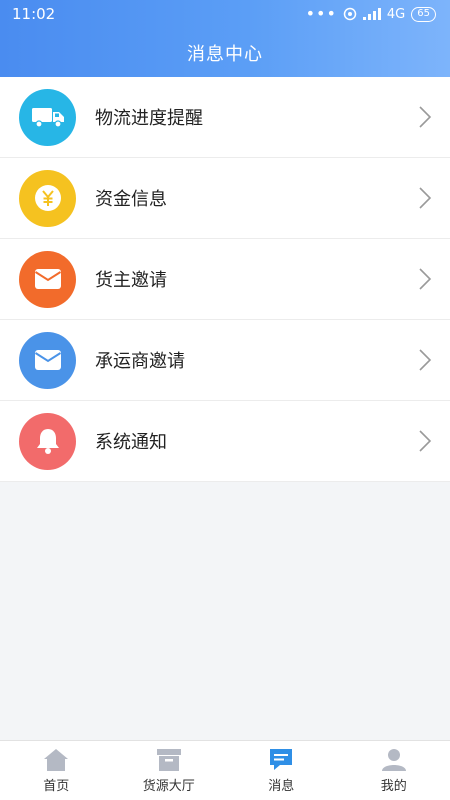 This screenshot has width=450, height=800. Describe the element at coordinates (225, 360) in the screenshot. I see `list-item-carrier-invite: 承运商邀请` at that location.